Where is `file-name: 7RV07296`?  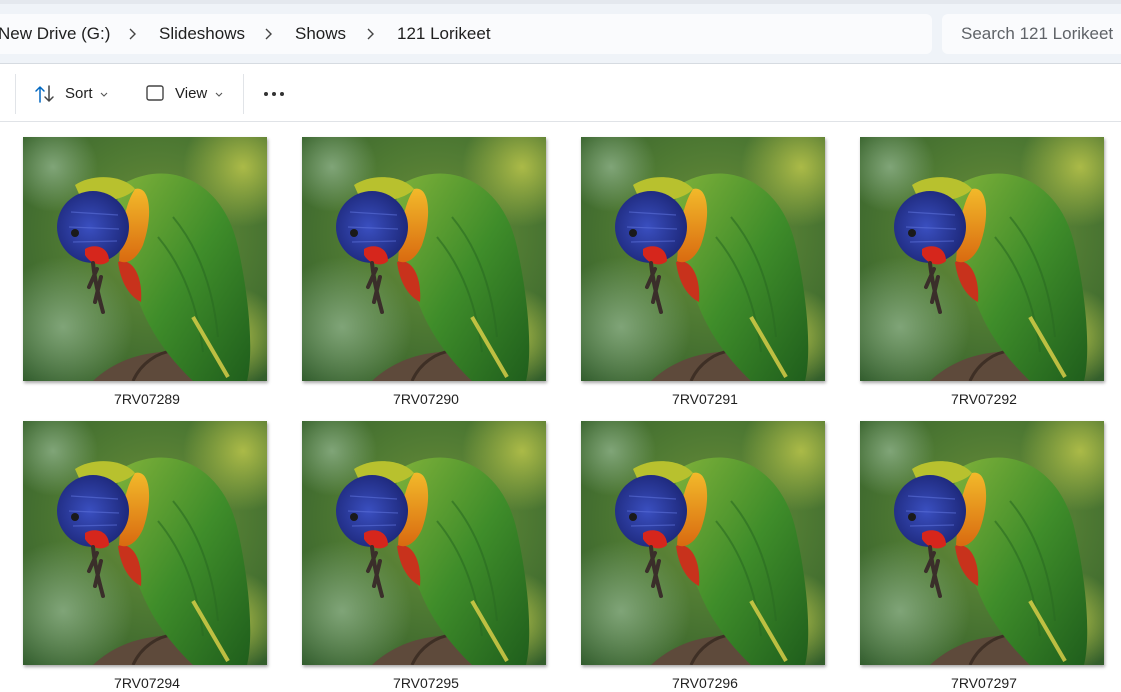
file-name: 7RV07296 is located at coordinates (705, 683).